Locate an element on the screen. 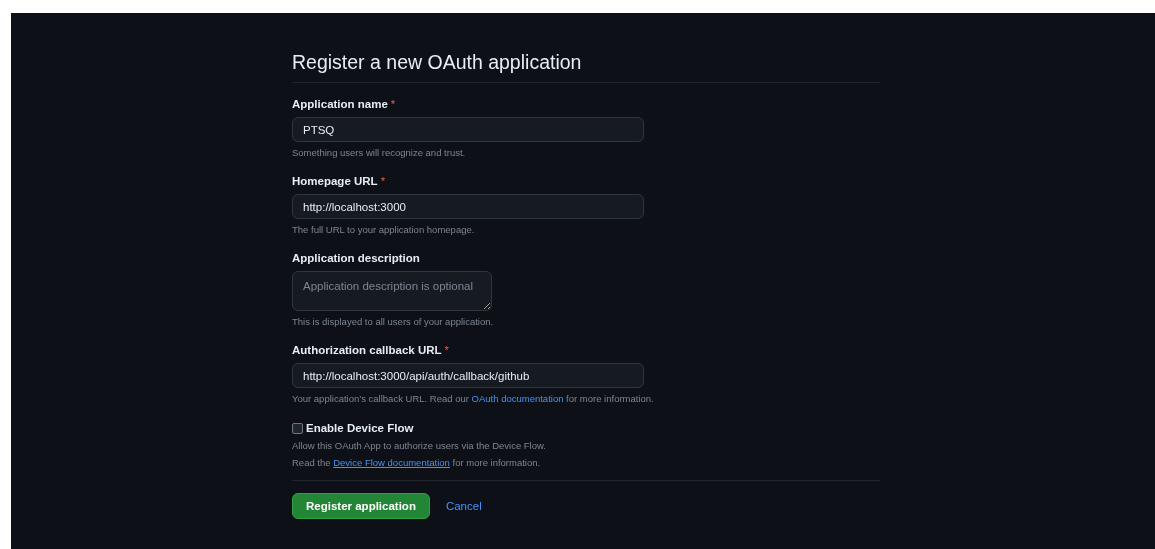  register-button: Register application is located at coordinates (361, 506).